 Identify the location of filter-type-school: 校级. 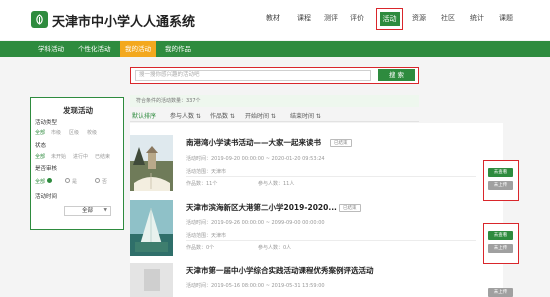
(92, 132).